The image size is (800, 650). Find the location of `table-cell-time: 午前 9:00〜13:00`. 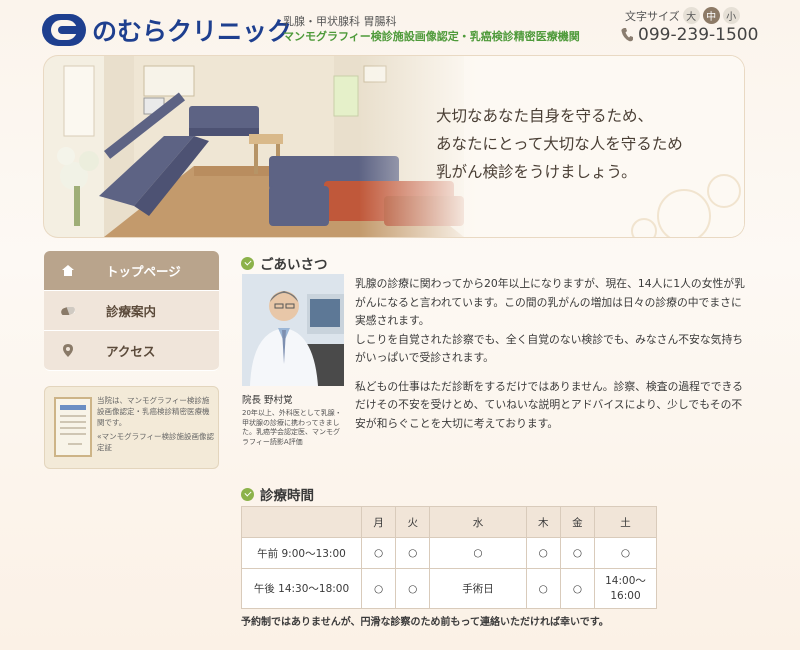

table-cell-time: 午前 9:00〜13:00 is located at coordinates (301, 553).